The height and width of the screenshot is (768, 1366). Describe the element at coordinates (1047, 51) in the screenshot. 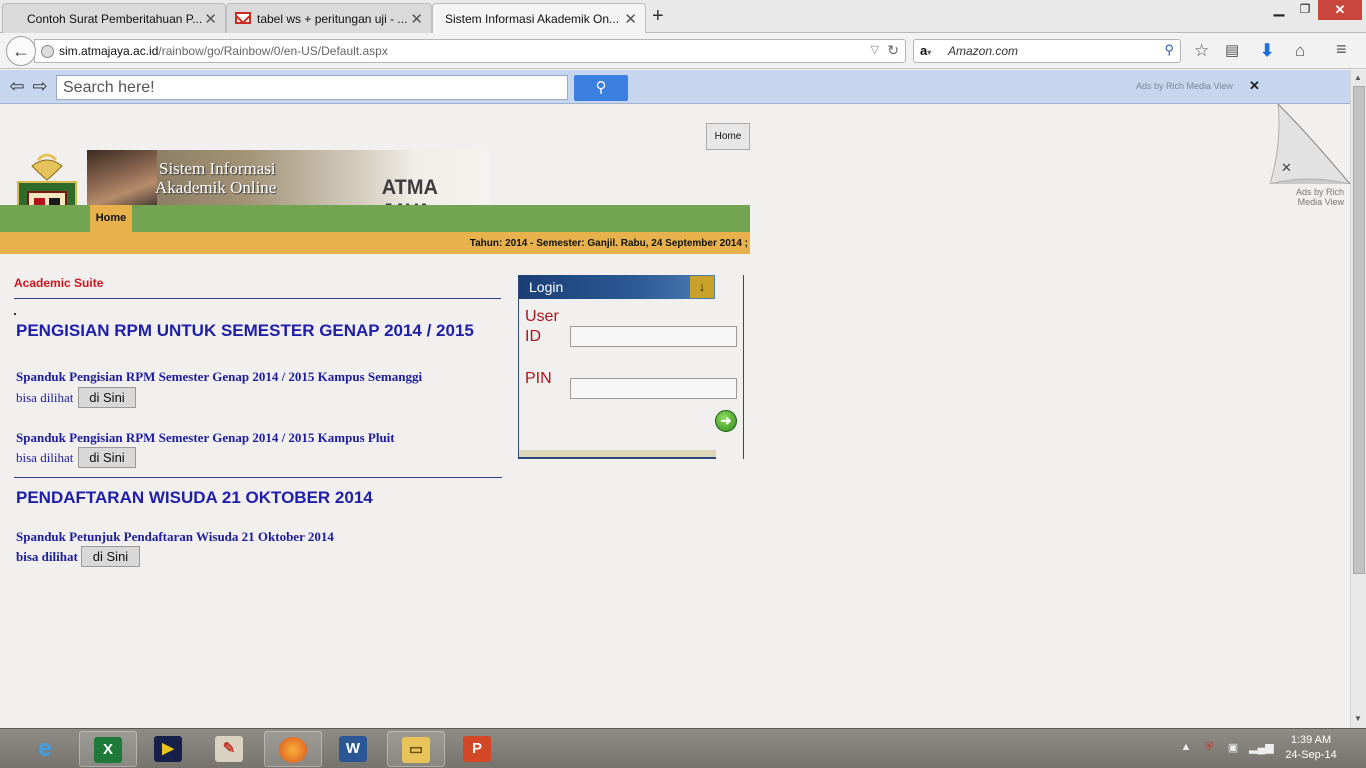

I see `search-bar: a▾ Amazon.com ⚲` at that location.